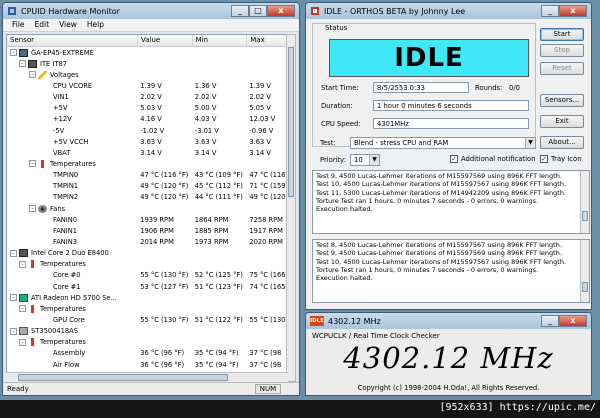 The height and width of the screenshot is (418, 600). What do you see at coordinates (147, 74) in the screenshot?
I see `sensor-row: - Voltages` at bounding box center [147, 74].